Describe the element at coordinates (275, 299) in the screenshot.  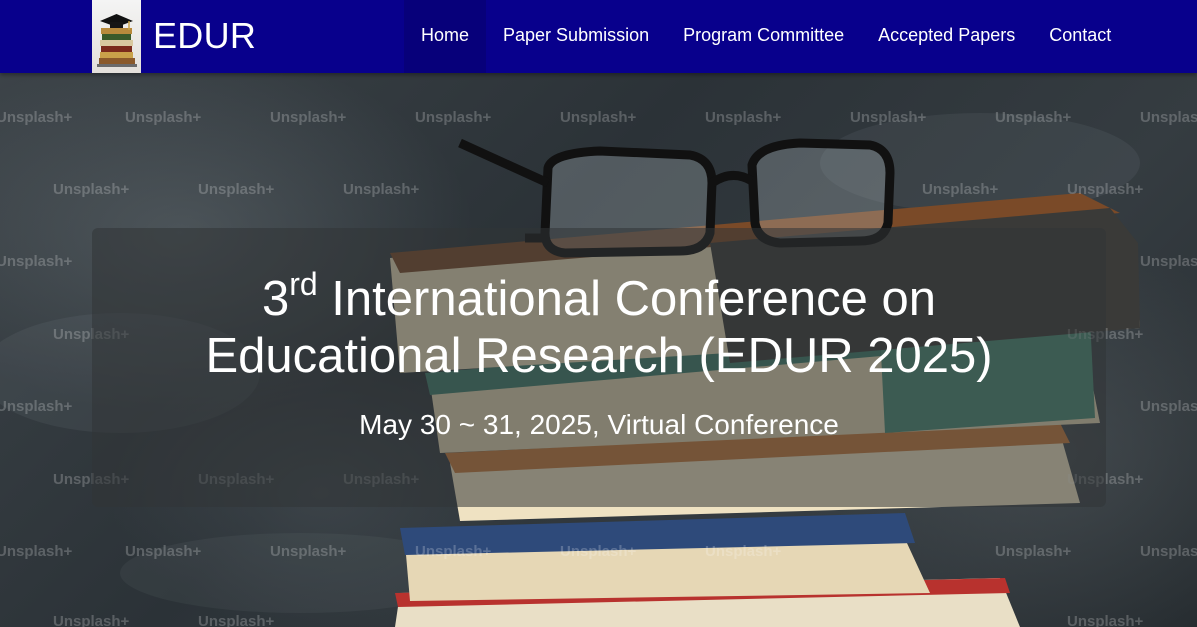
I see `title-ordinal-number: 3` at that location.